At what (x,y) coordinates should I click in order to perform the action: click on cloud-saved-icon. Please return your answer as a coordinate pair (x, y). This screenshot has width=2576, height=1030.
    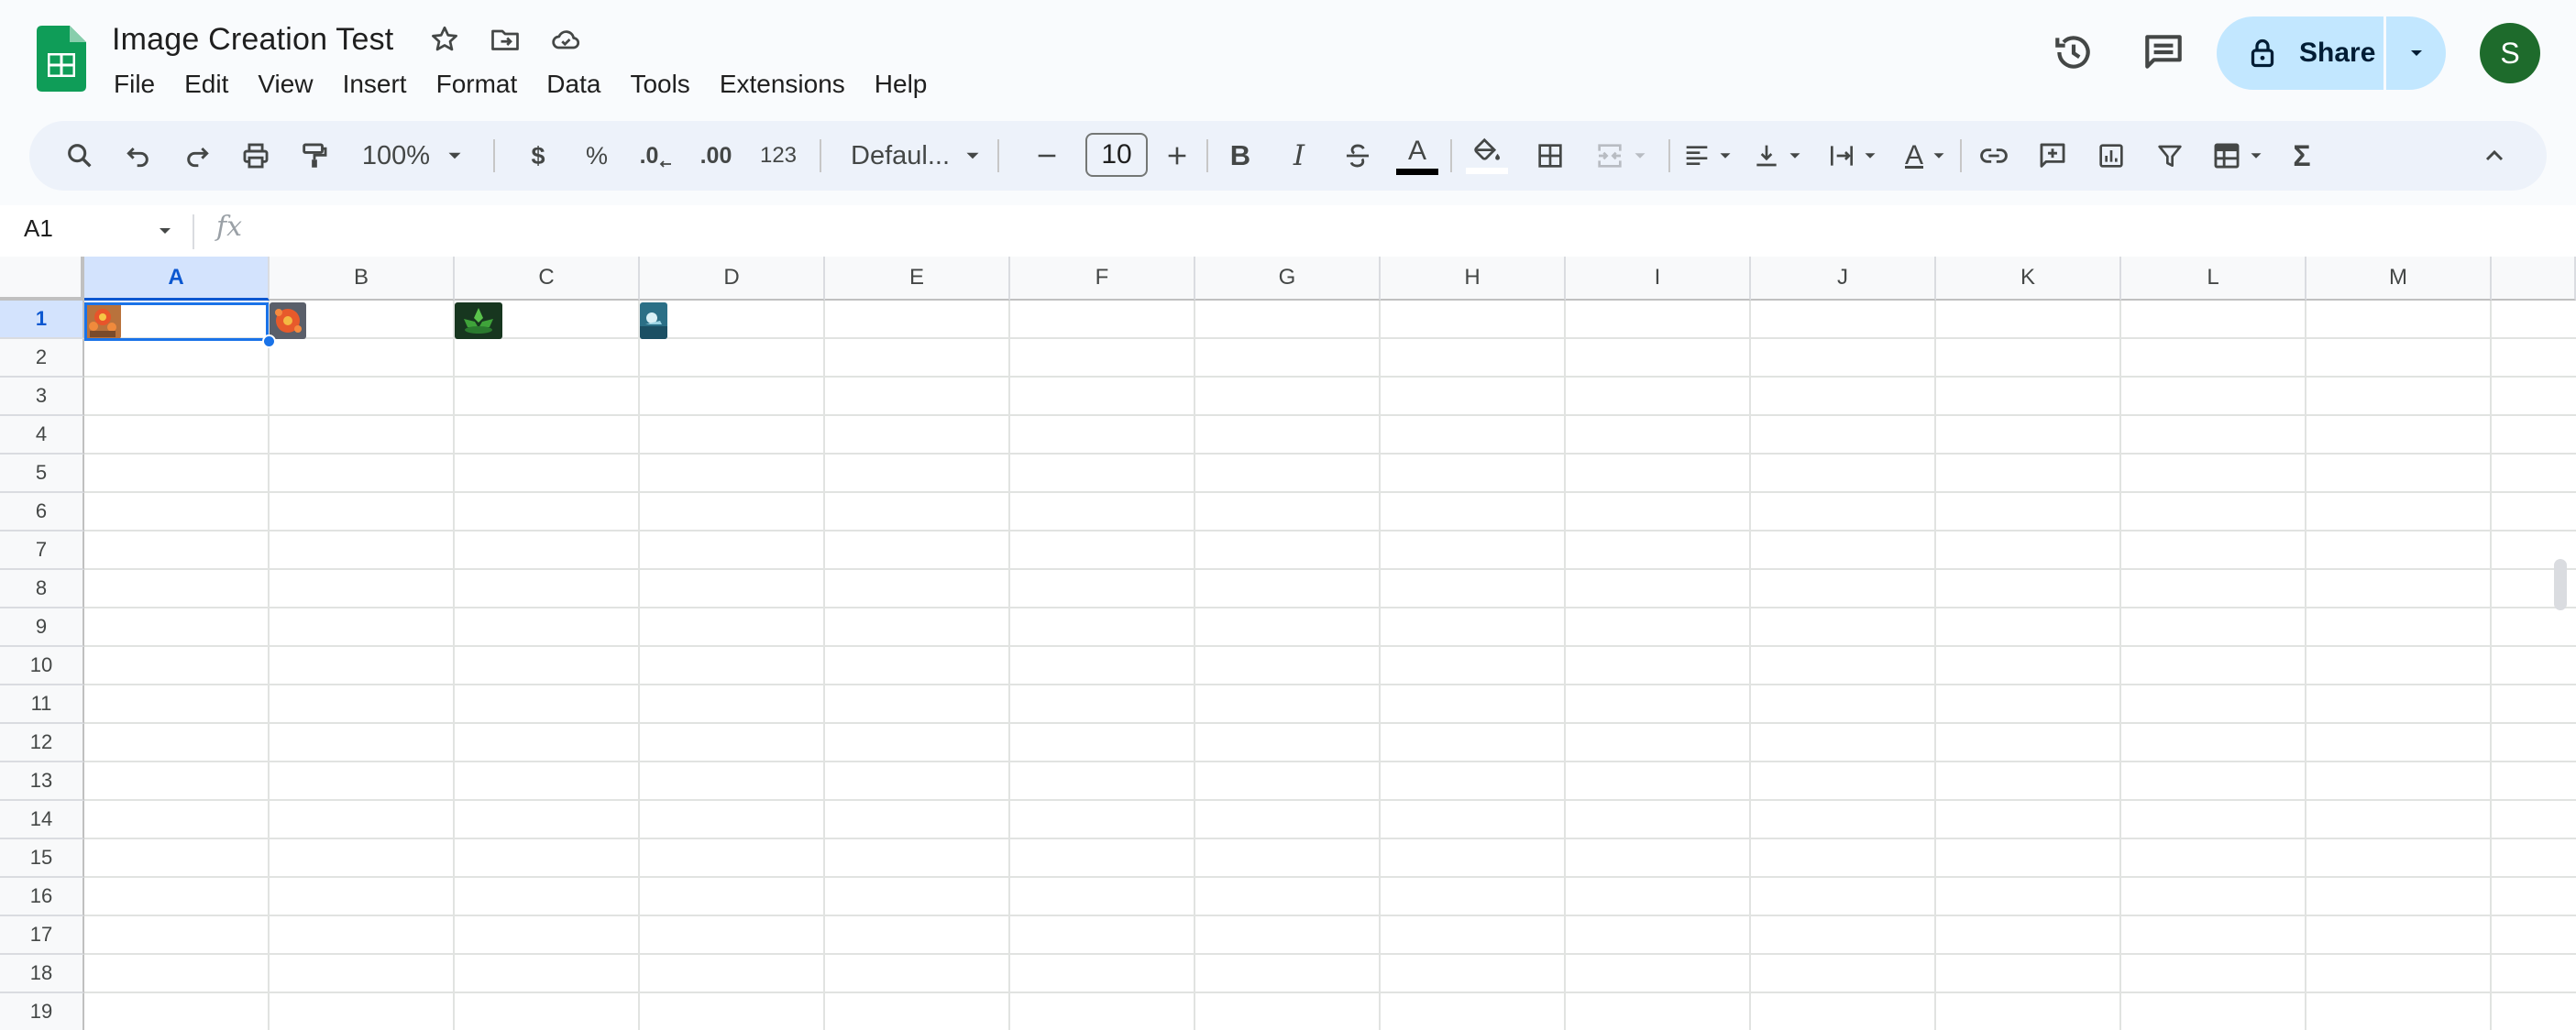
    Looking at the image, I should click on (566, 39).